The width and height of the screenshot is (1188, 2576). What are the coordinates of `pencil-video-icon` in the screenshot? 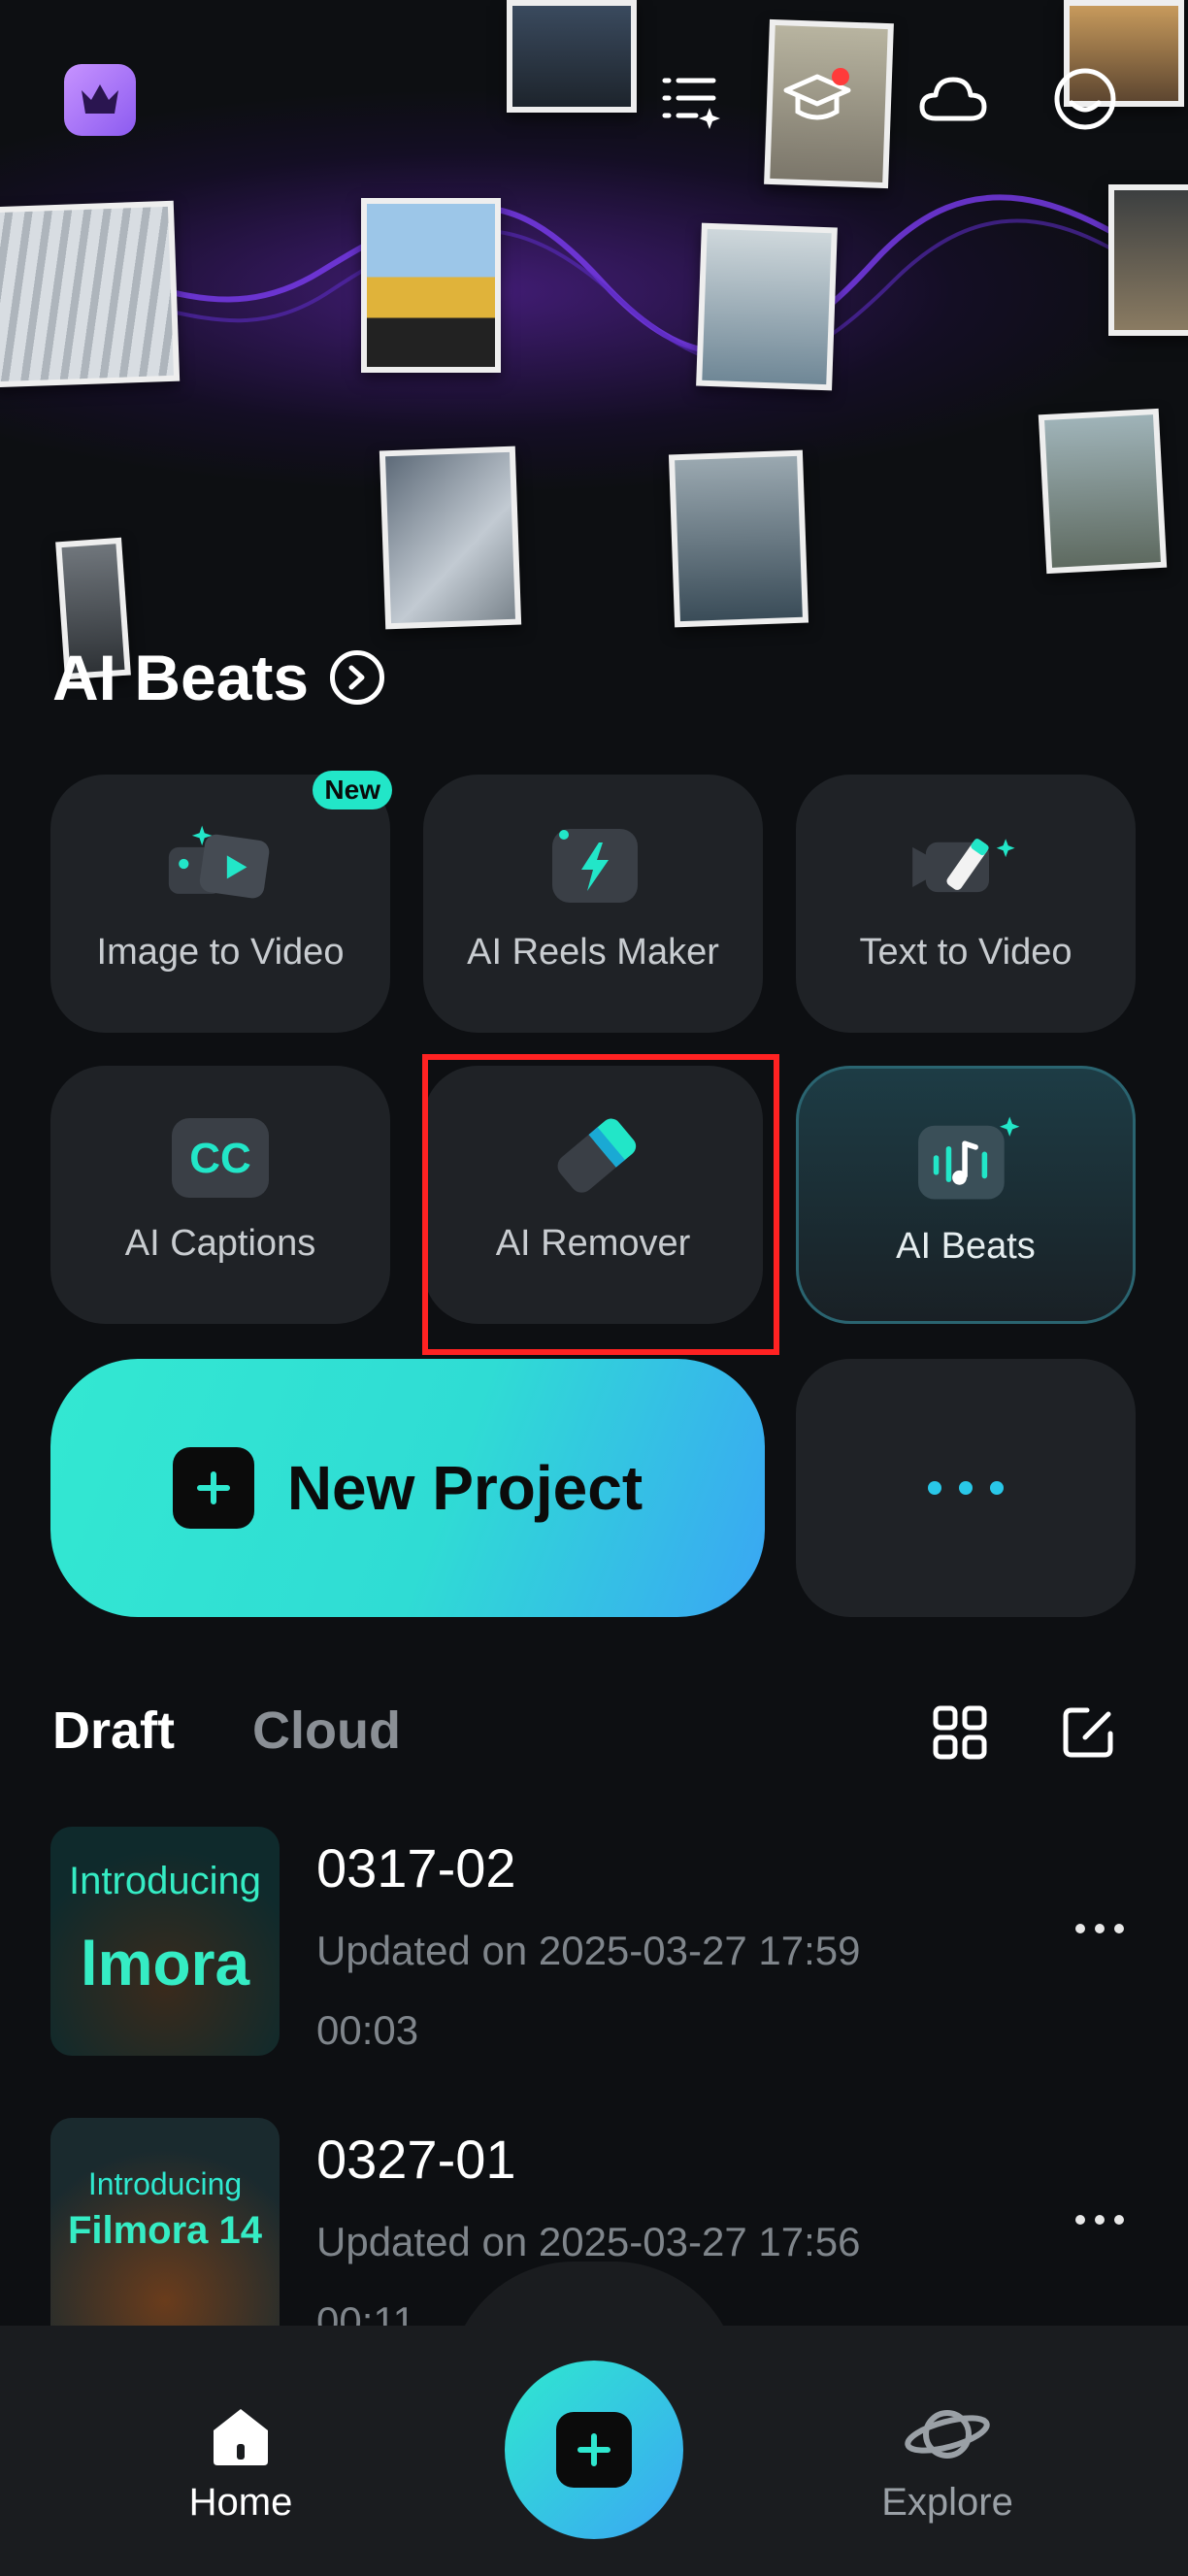 It's located at (966, 864).